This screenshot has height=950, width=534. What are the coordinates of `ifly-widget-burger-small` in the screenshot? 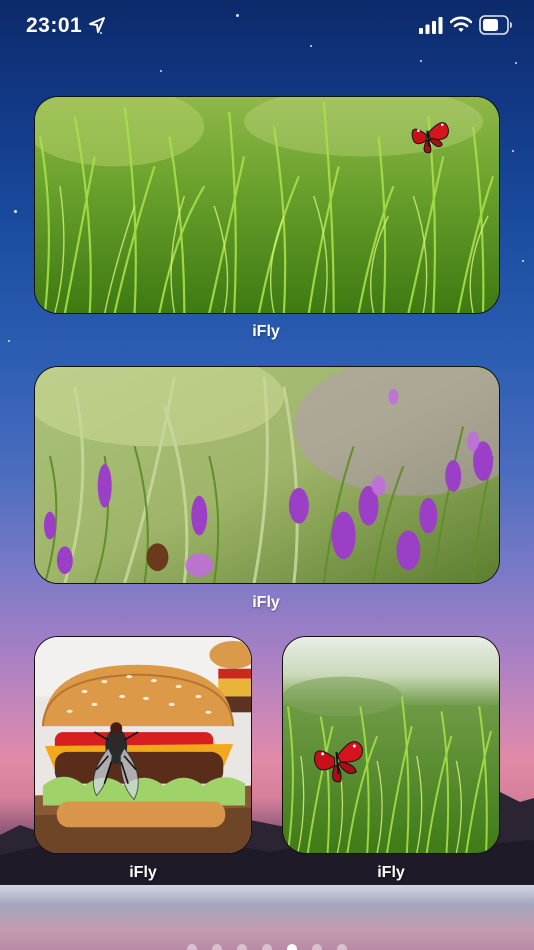 It's located at (143, 745).